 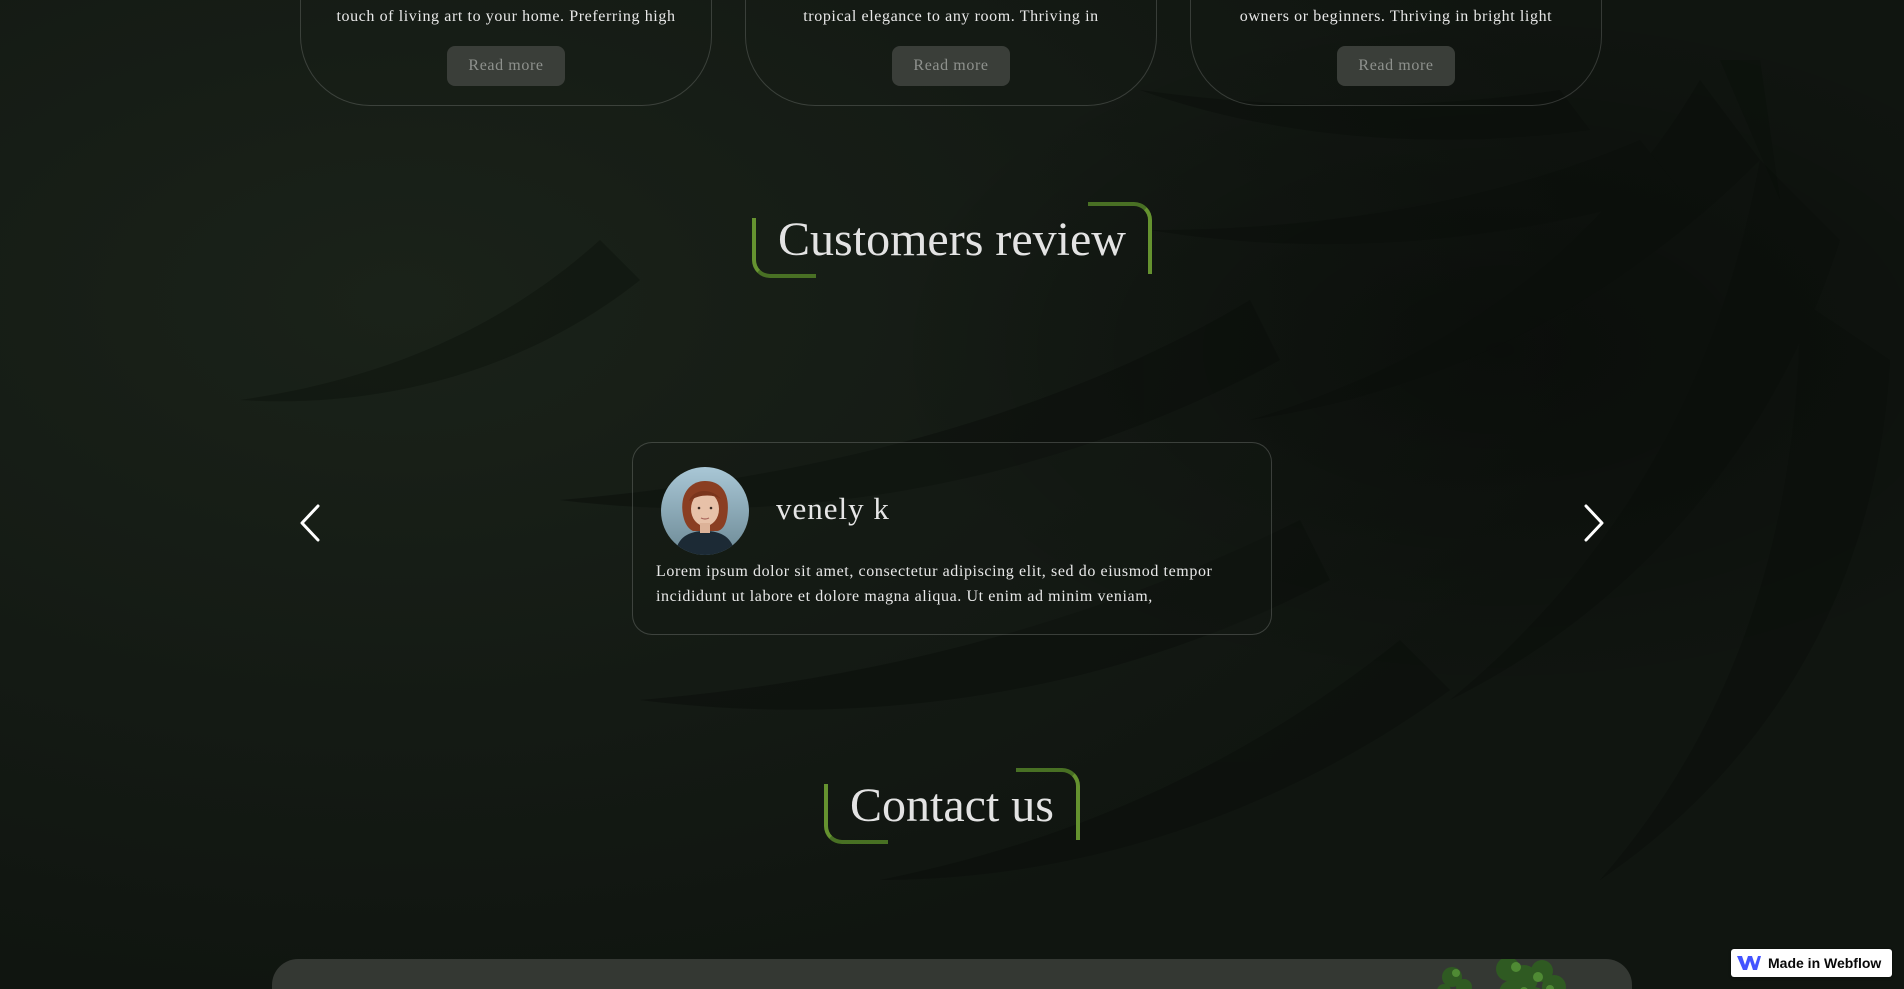 I want to click on made-in-webflow-badge: Made in Webflow, so click(x=1811, y=963).